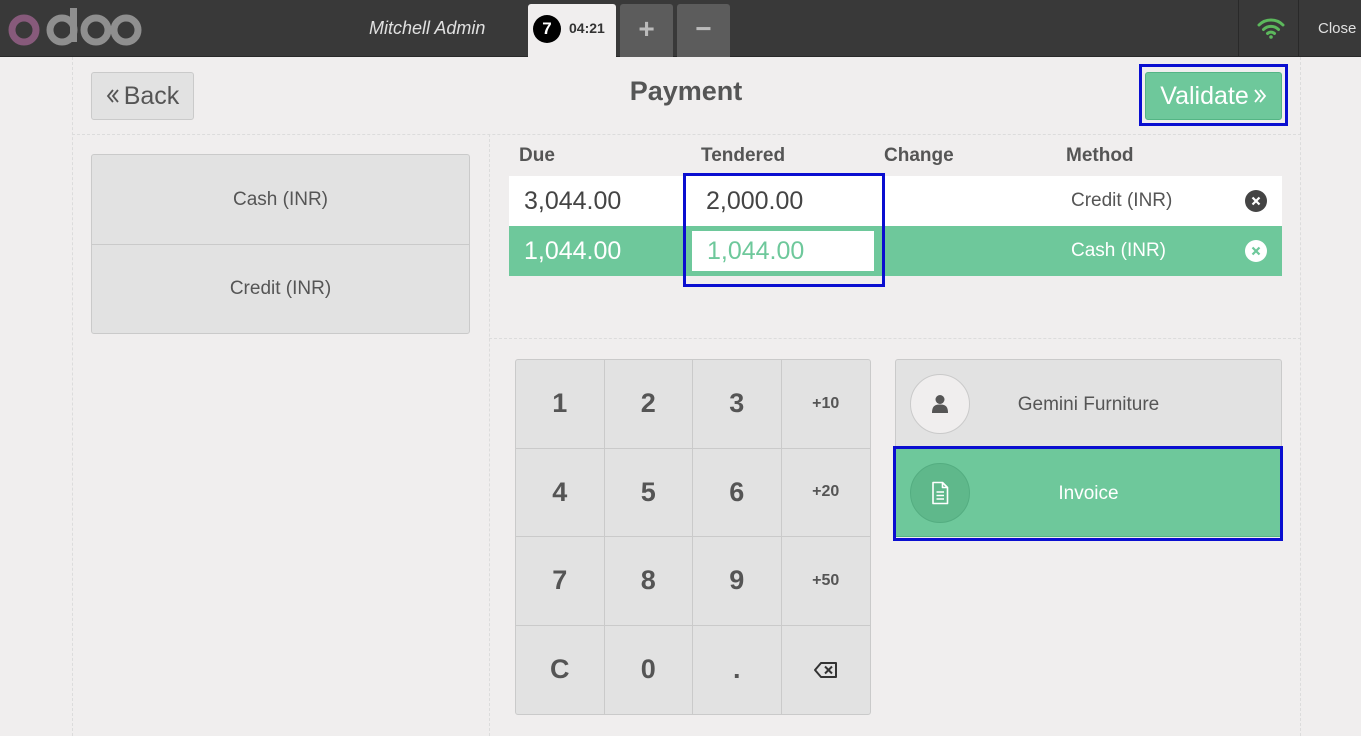 The height and width of the screenshot is (736, 1361). I want to click on numpad-key-backspace, so click(826, 670).